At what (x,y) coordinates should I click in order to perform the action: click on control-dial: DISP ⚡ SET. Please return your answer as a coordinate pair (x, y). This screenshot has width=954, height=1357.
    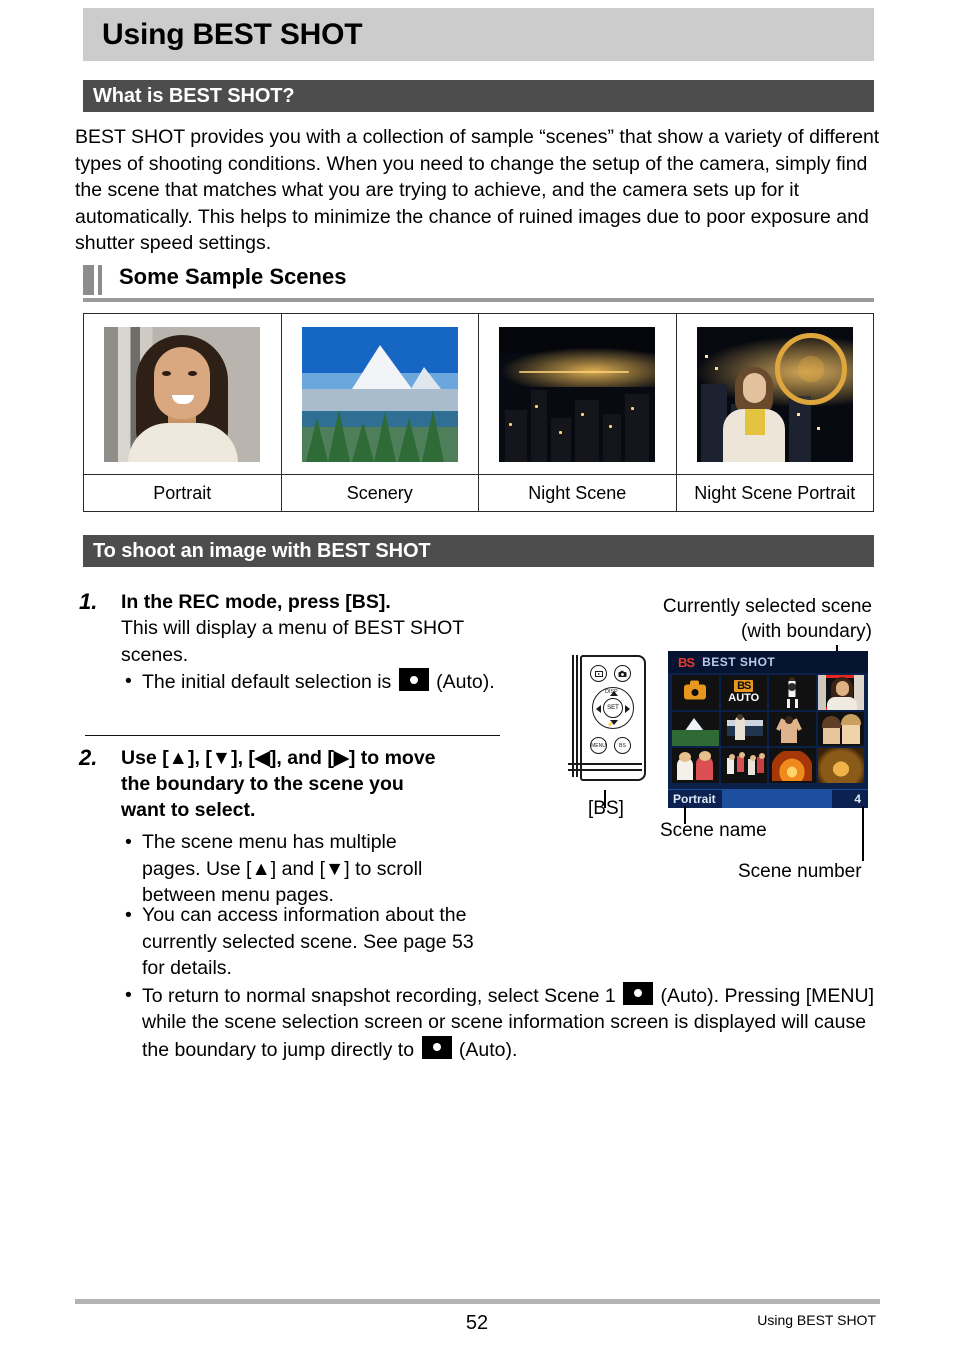
    Looking at the image, I should click on (613, 708).